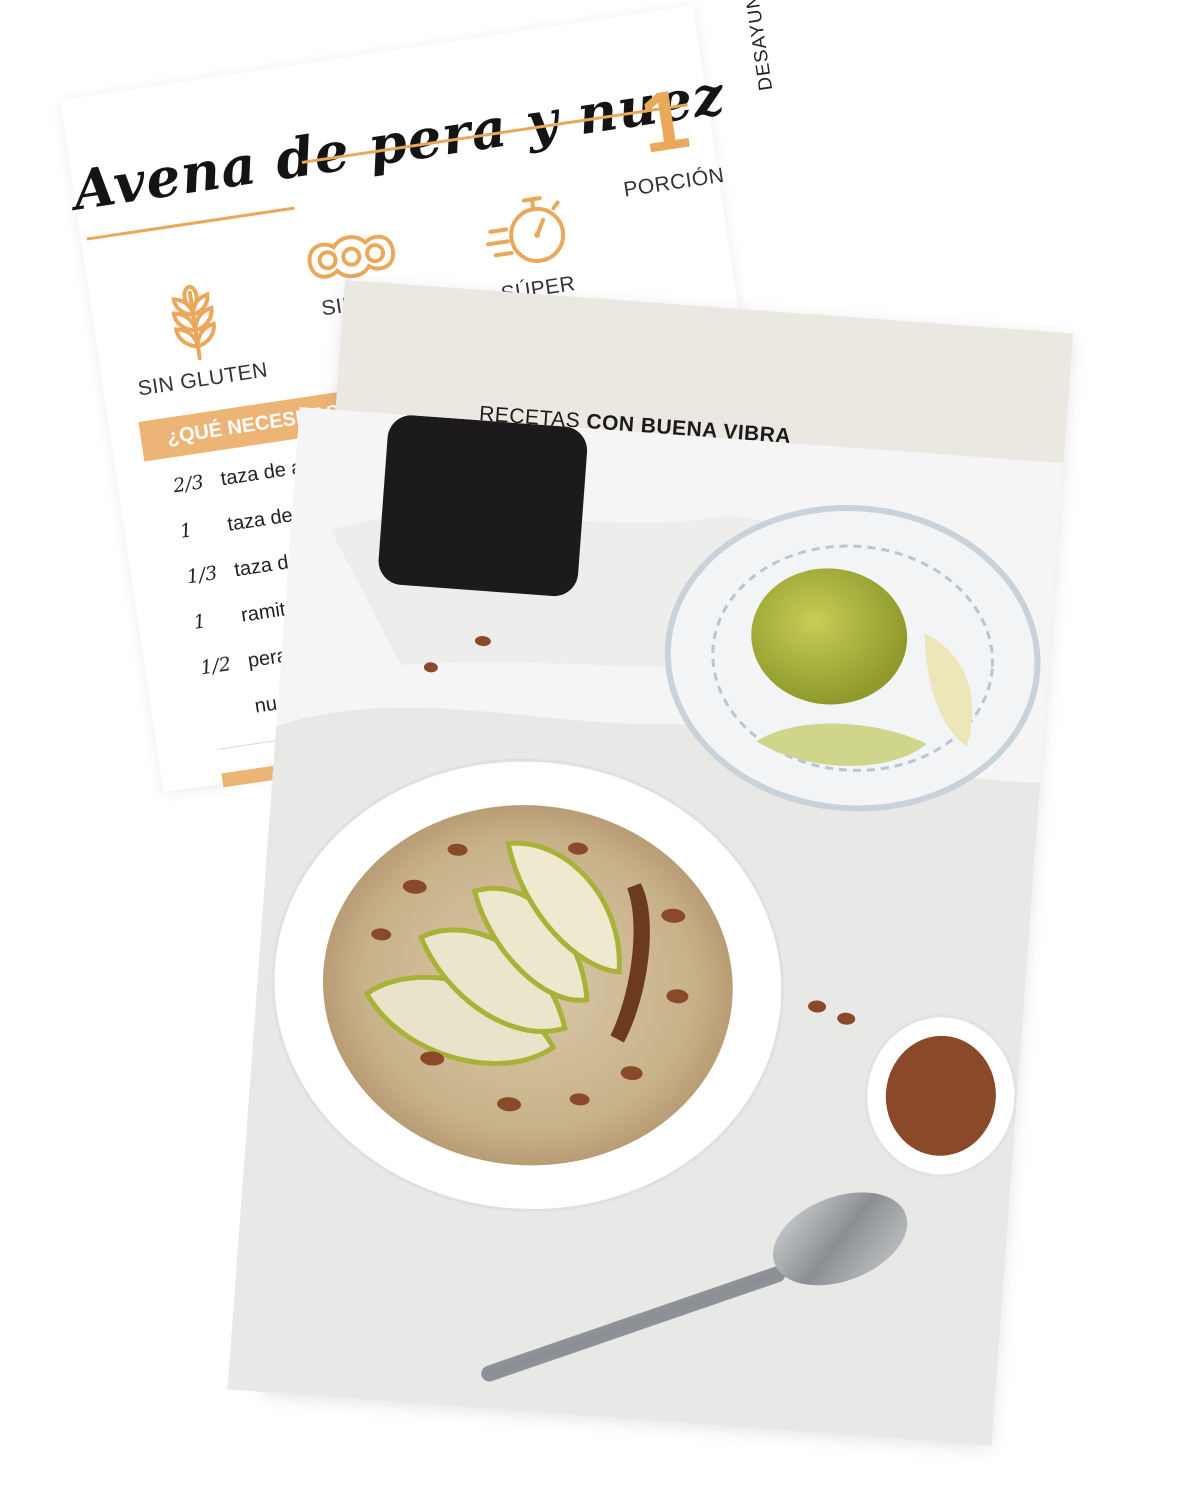  Describe the element at coordinates (750, 46) in the screenshot. I see `section-page-label: DESAYUNOS I PAG. 47` at that location.